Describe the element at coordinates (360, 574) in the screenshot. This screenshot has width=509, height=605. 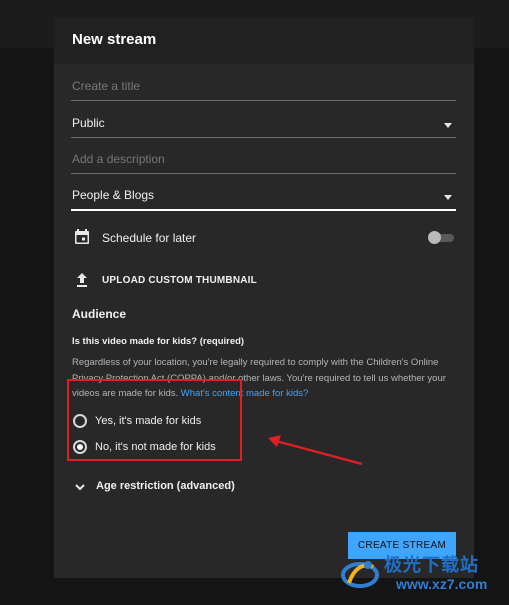
I see `watermark-logo-icon` at that location.